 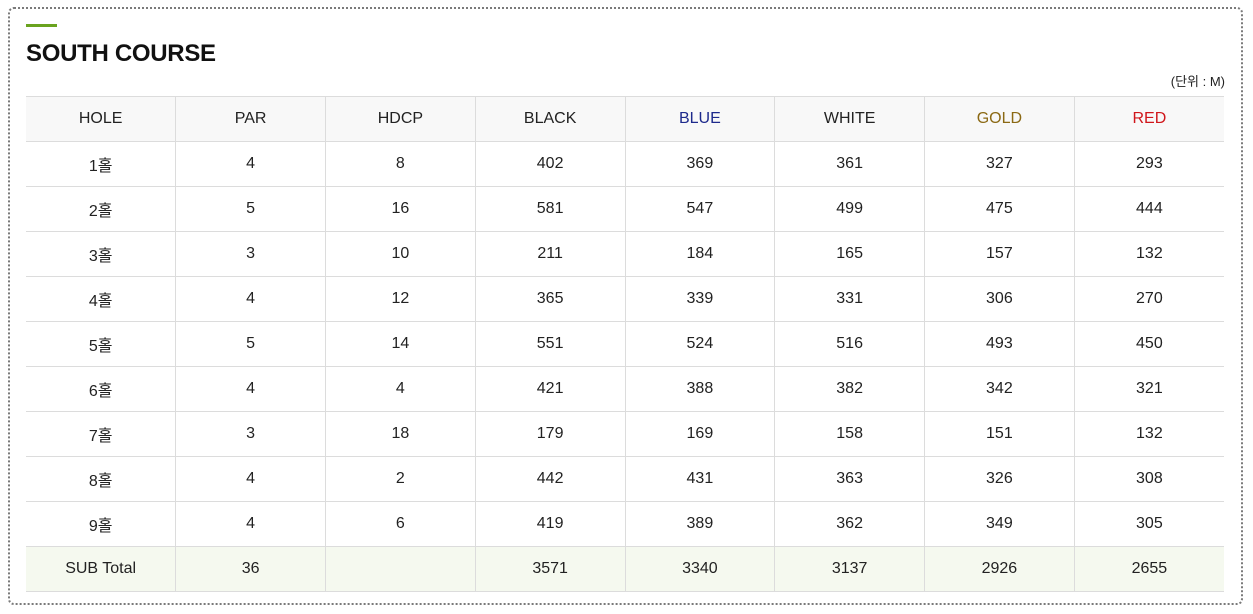 What do you see at coordinates (550, 254) in the screenshot?
I see `cell-black: 211` at bounding box center [550, 254].